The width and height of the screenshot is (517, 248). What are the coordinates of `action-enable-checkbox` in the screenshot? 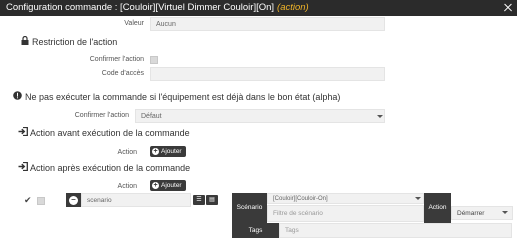 It's located at (41, 201).